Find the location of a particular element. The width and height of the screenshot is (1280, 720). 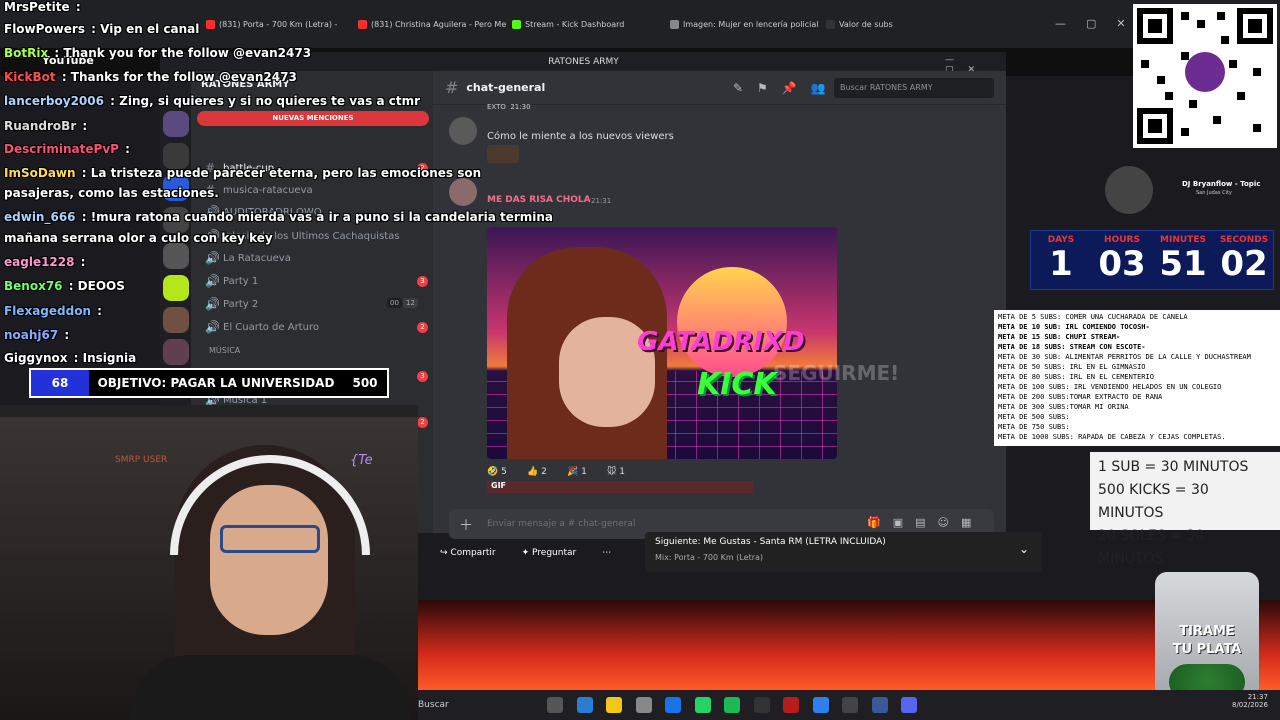

yape-qr-code is located at coordinates (1205, 76).